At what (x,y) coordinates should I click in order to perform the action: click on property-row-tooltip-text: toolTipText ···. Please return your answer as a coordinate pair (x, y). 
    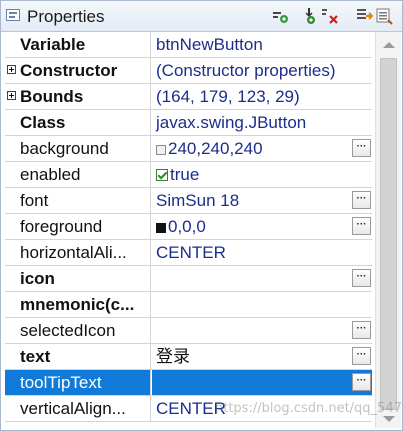
    Looking at the image, I should click on (188, 383).